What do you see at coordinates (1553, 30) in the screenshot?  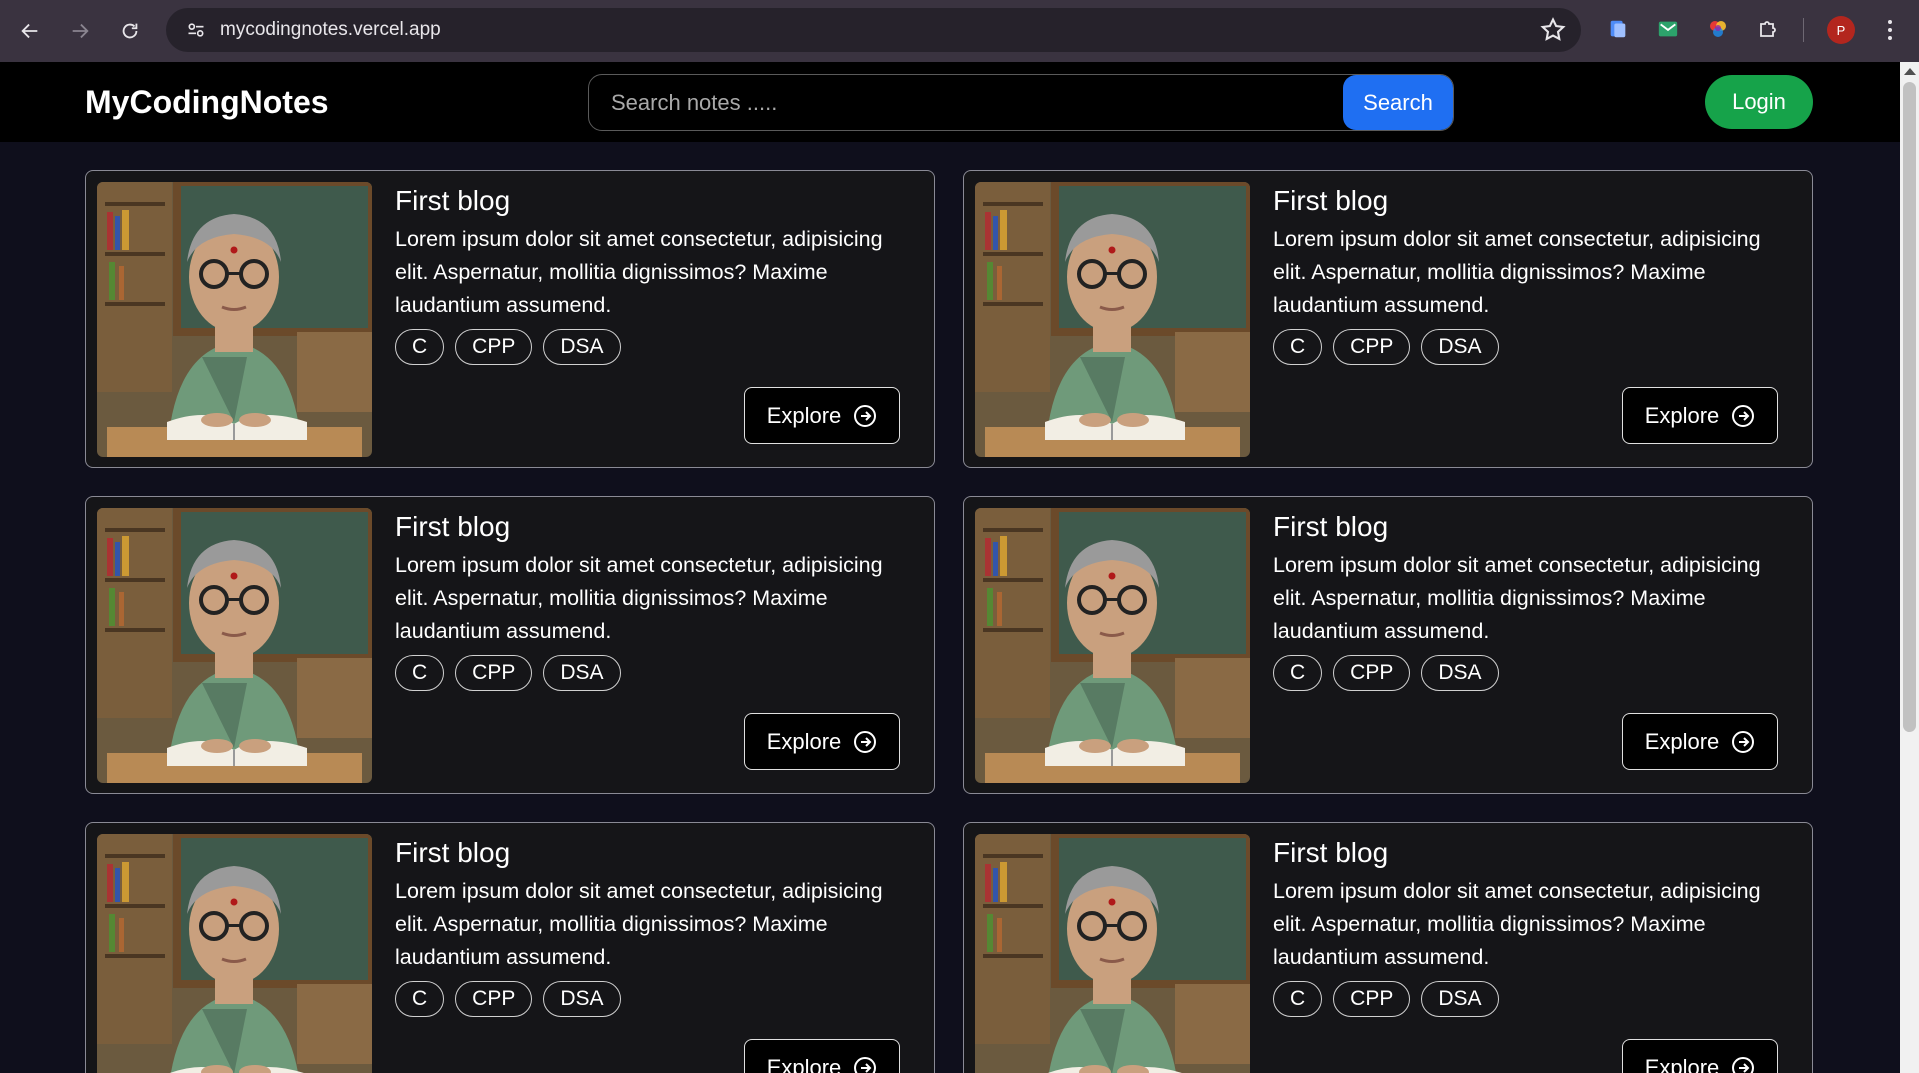 I see `star-icon` at bounding box center [1553, 30].